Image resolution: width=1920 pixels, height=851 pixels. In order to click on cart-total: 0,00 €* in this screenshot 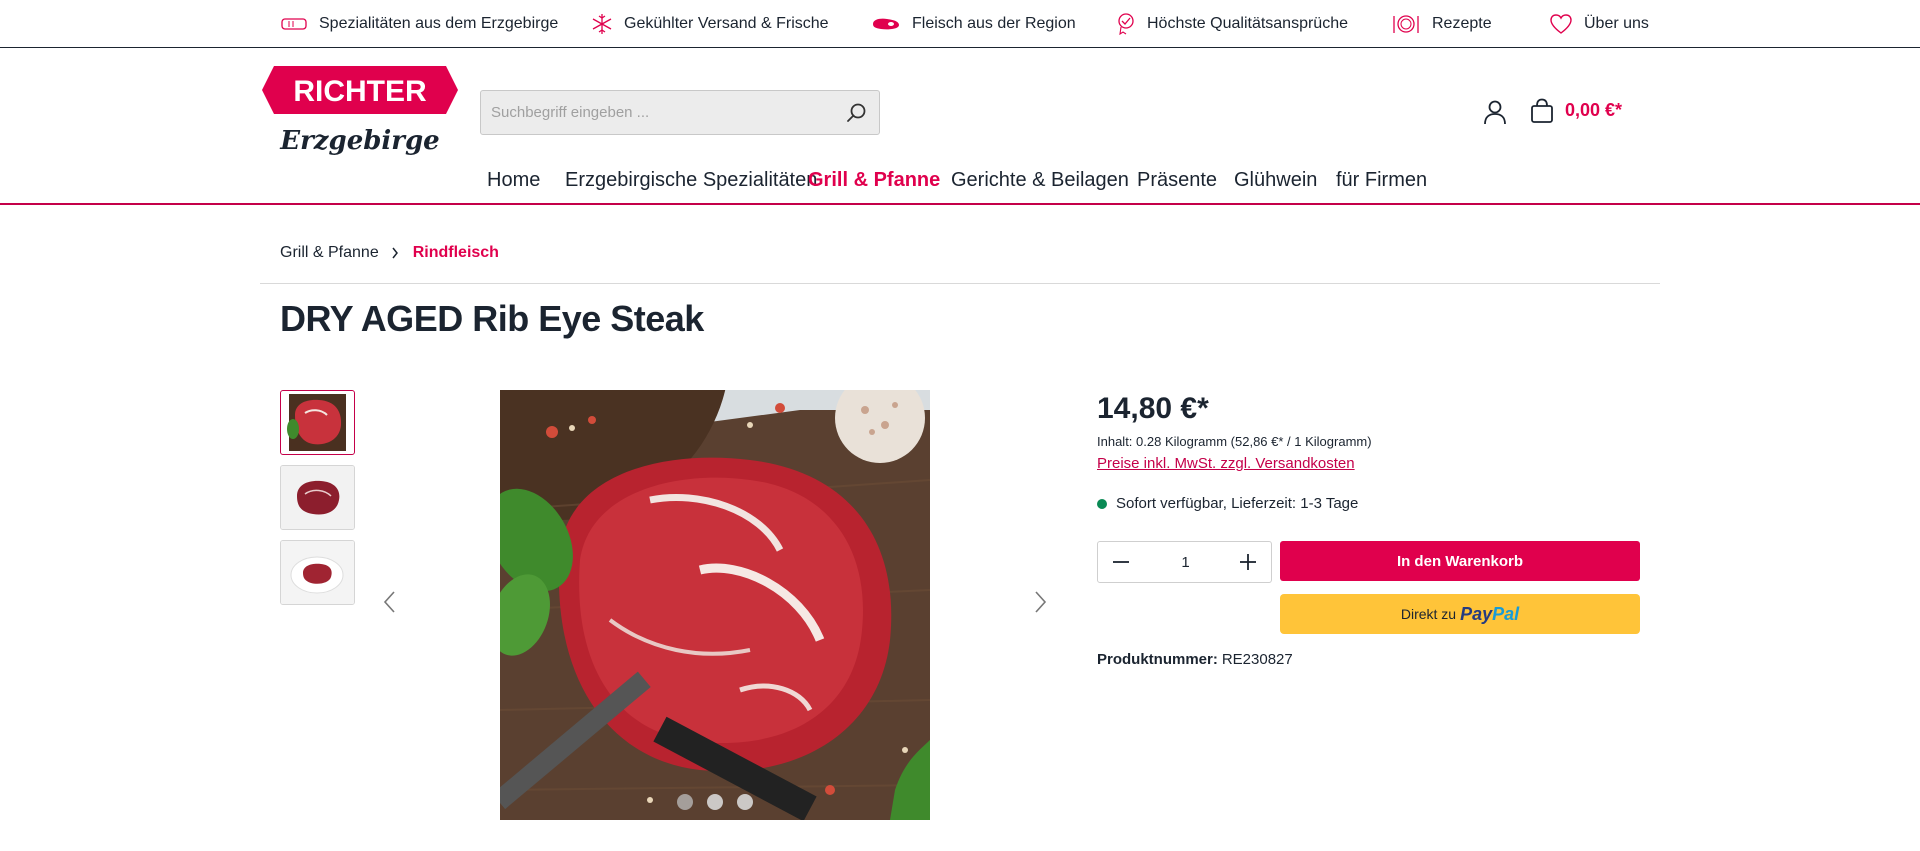, I will do `click(1593, 110)`.